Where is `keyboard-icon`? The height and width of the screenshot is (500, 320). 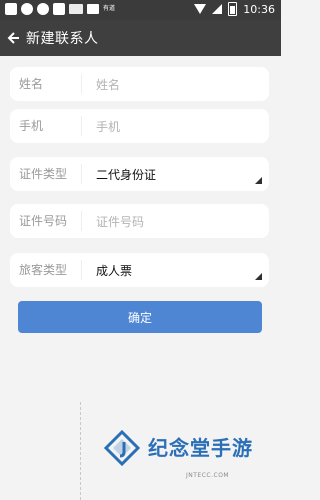
keyboard-icon is located at coordinates (76, 9).